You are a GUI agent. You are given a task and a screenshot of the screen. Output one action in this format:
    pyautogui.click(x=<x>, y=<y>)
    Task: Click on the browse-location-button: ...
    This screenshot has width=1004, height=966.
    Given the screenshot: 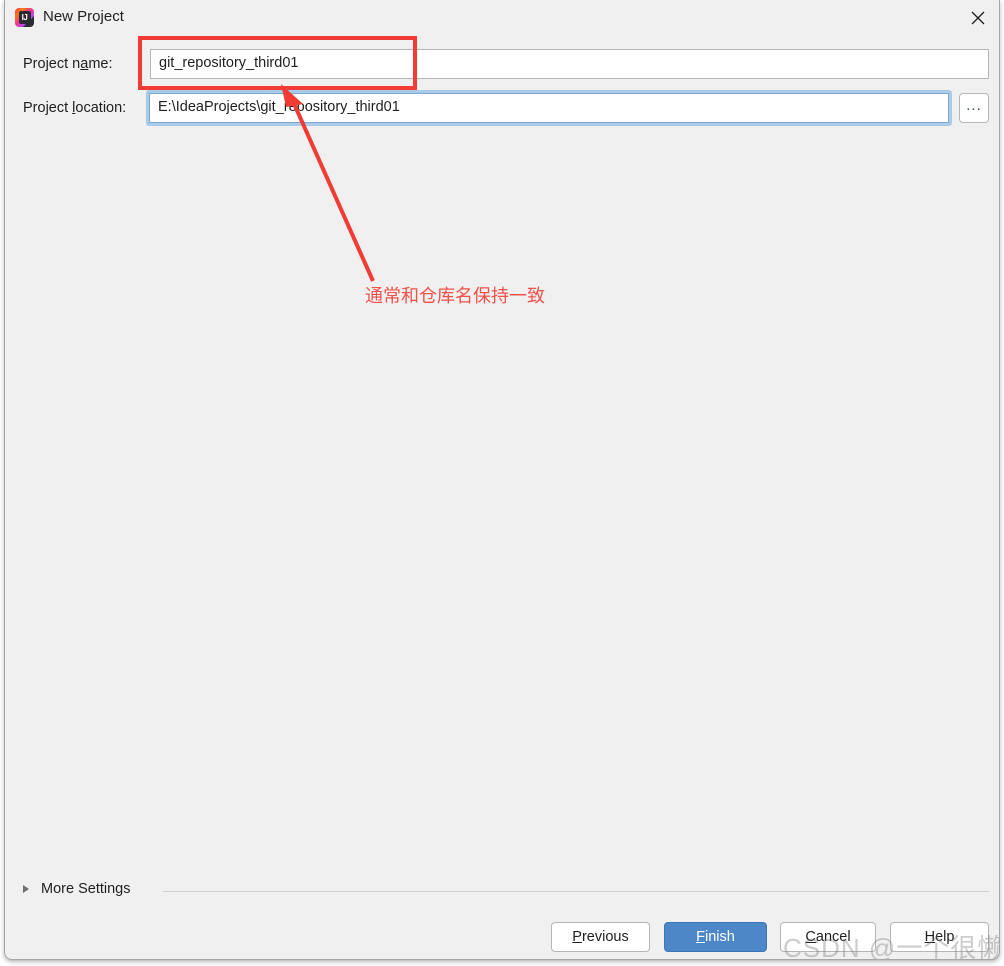 What is the action you would take?
    pyautogui.click(x=974, y=108)
    